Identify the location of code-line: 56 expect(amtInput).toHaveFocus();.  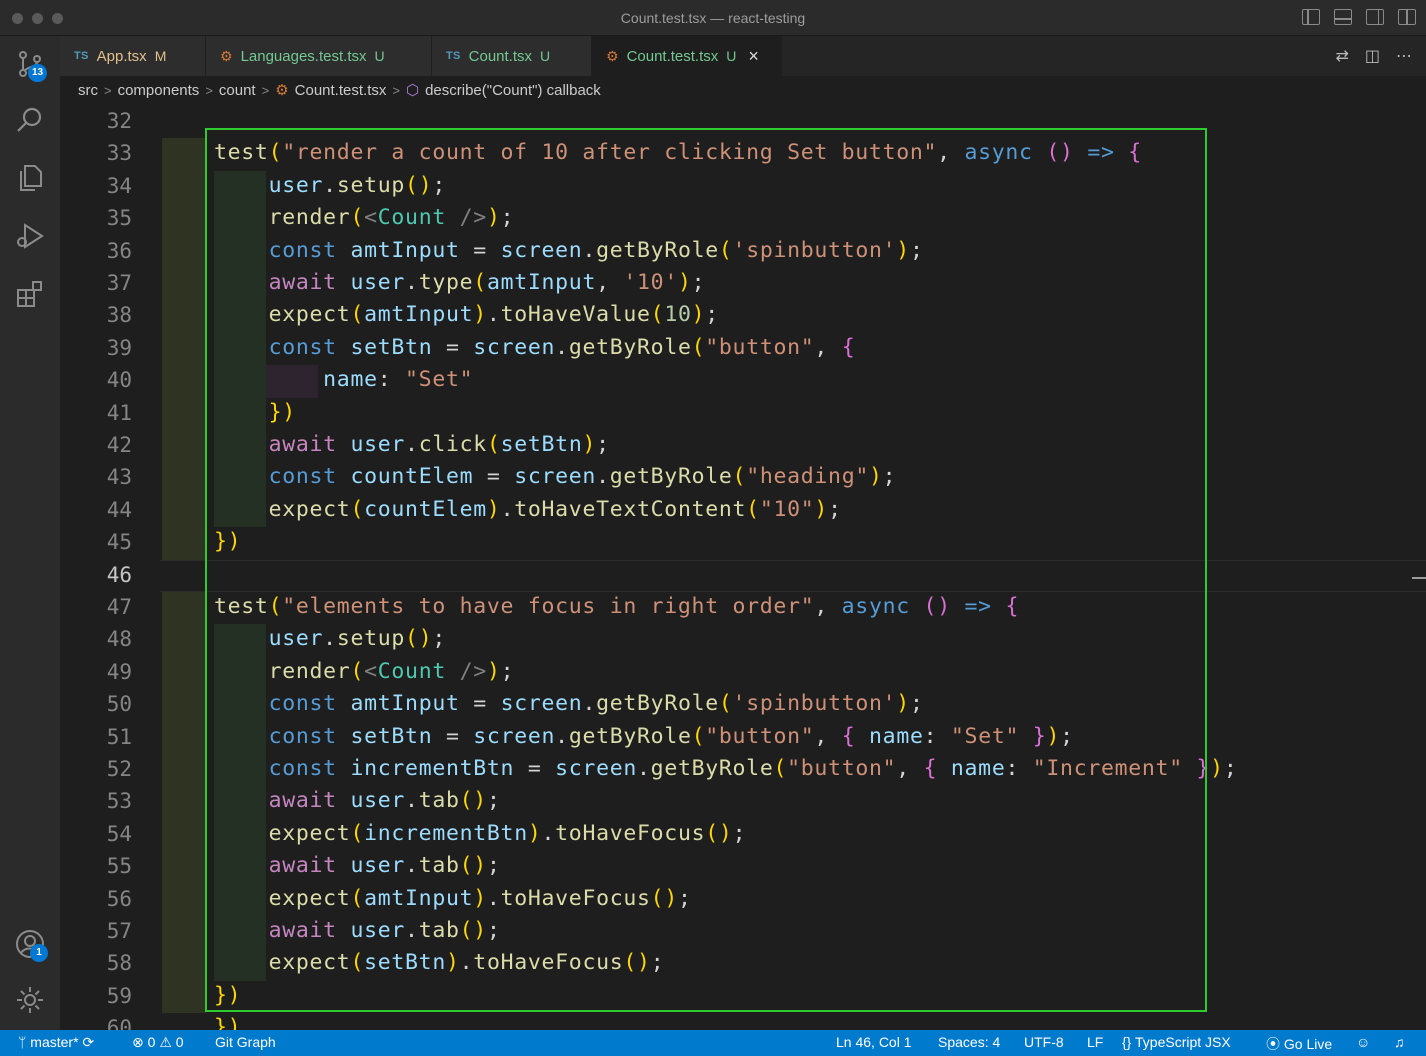
(743, 899).